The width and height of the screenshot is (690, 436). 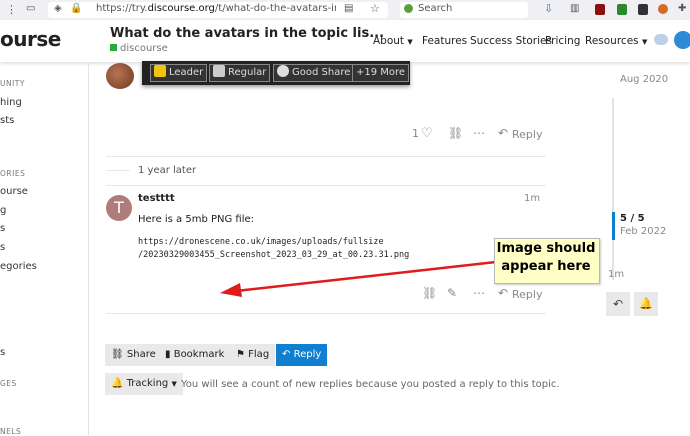 What do you see at coordinates (612, 41) in the screenshot?
I see `nav-resources-label: Resources` at bounding box center [612, 41].